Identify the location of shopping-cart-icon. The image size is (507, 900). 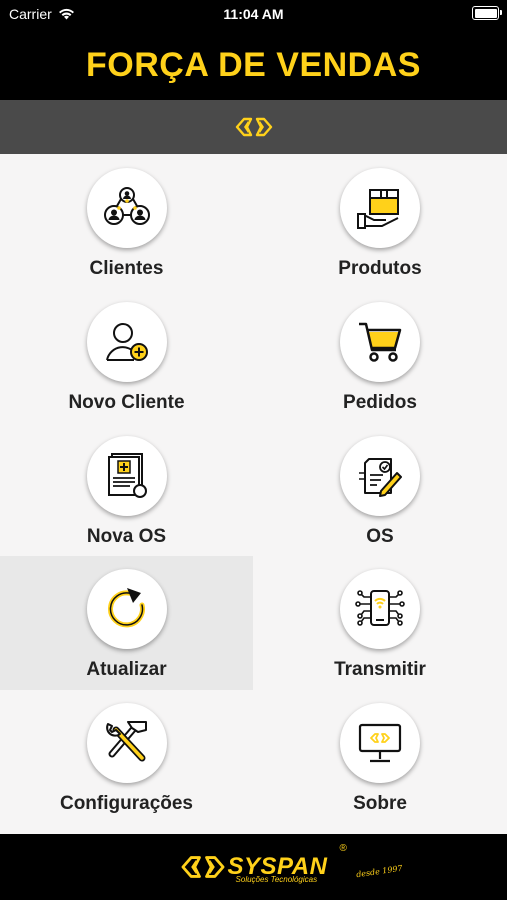
(380, 342).